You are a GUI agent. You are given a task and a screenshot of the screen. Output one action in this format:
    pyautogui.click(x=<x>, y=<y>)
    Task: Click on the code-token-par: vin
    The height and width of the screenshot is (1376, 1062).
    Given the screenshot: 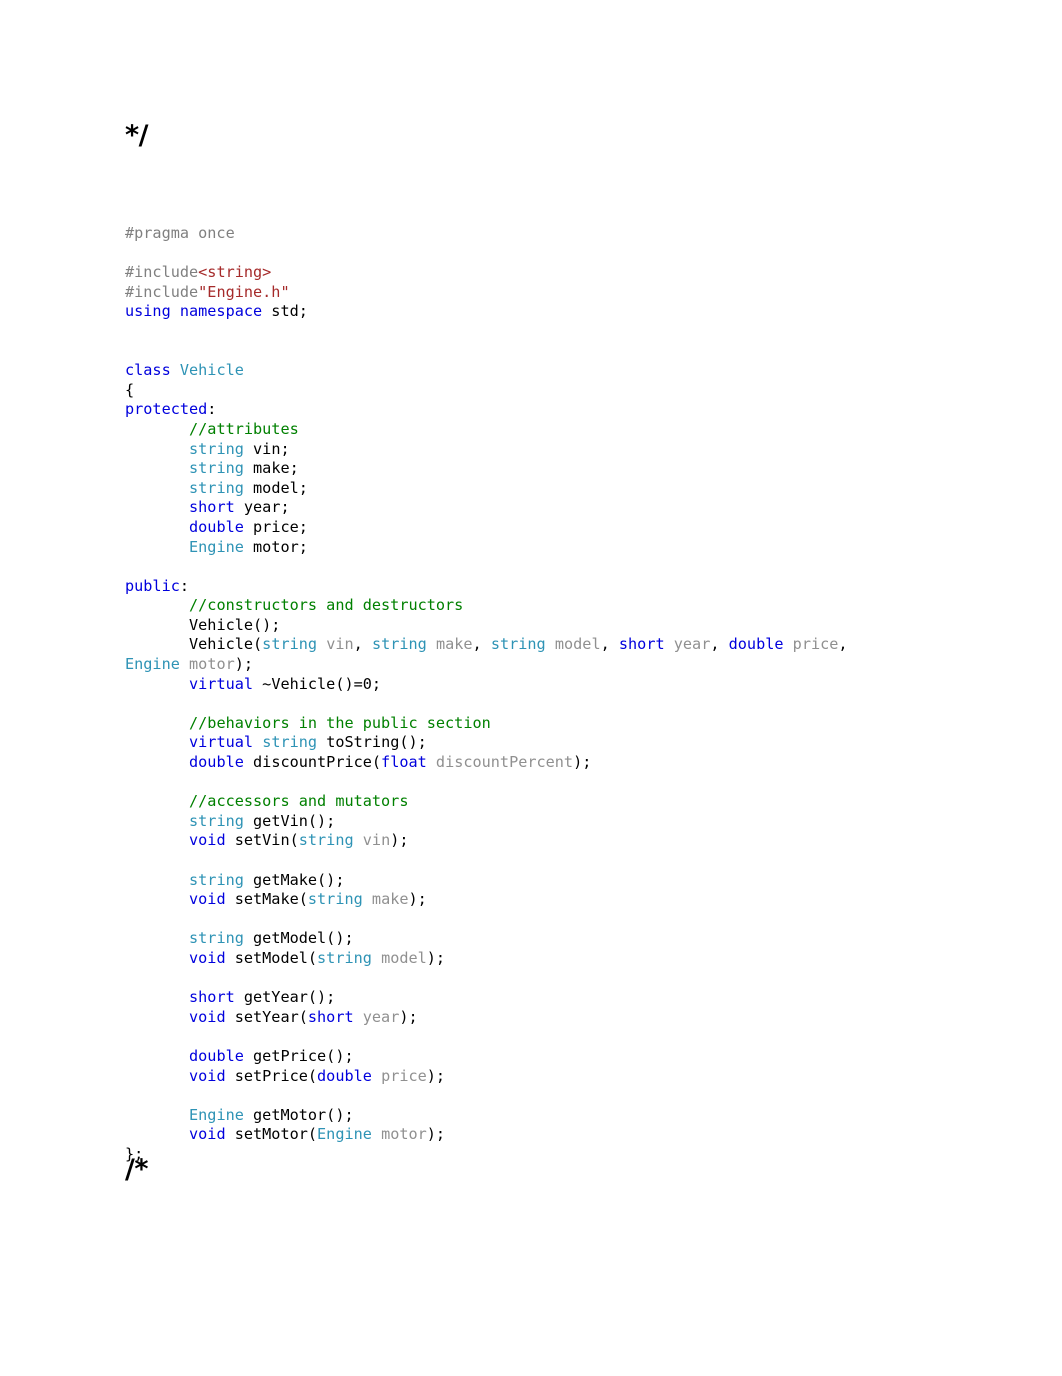 What is the action you would take?
    pyautogui.click(x=376, y=840)
    